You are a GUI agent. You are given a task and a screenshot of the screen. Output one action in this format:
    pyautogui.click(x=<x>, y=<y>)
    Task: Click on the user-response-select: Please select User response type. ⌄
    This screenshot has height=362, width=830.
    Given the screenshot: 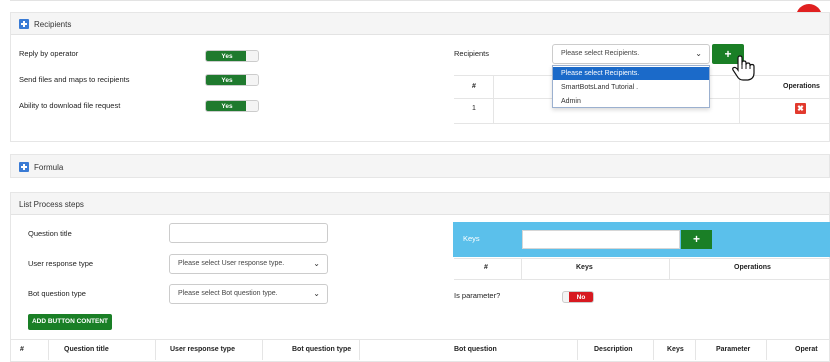 What is the action you would take?
    pyautogui.click(x=248, y=264)
    